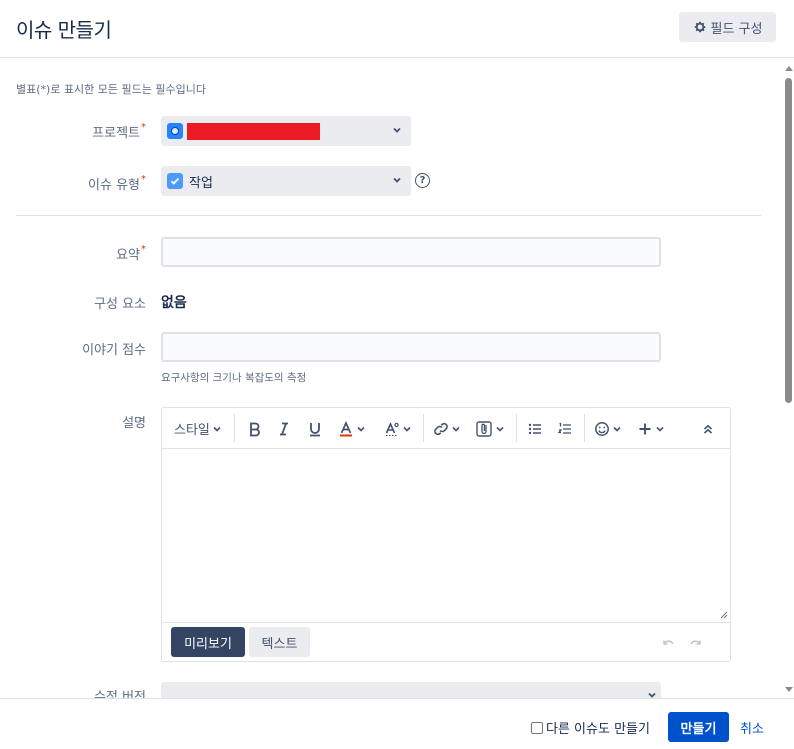  What do you see at coordinates (537, 727) in the screenshot?
I see `create-another-checkbox` at bounding box center [537, 727].